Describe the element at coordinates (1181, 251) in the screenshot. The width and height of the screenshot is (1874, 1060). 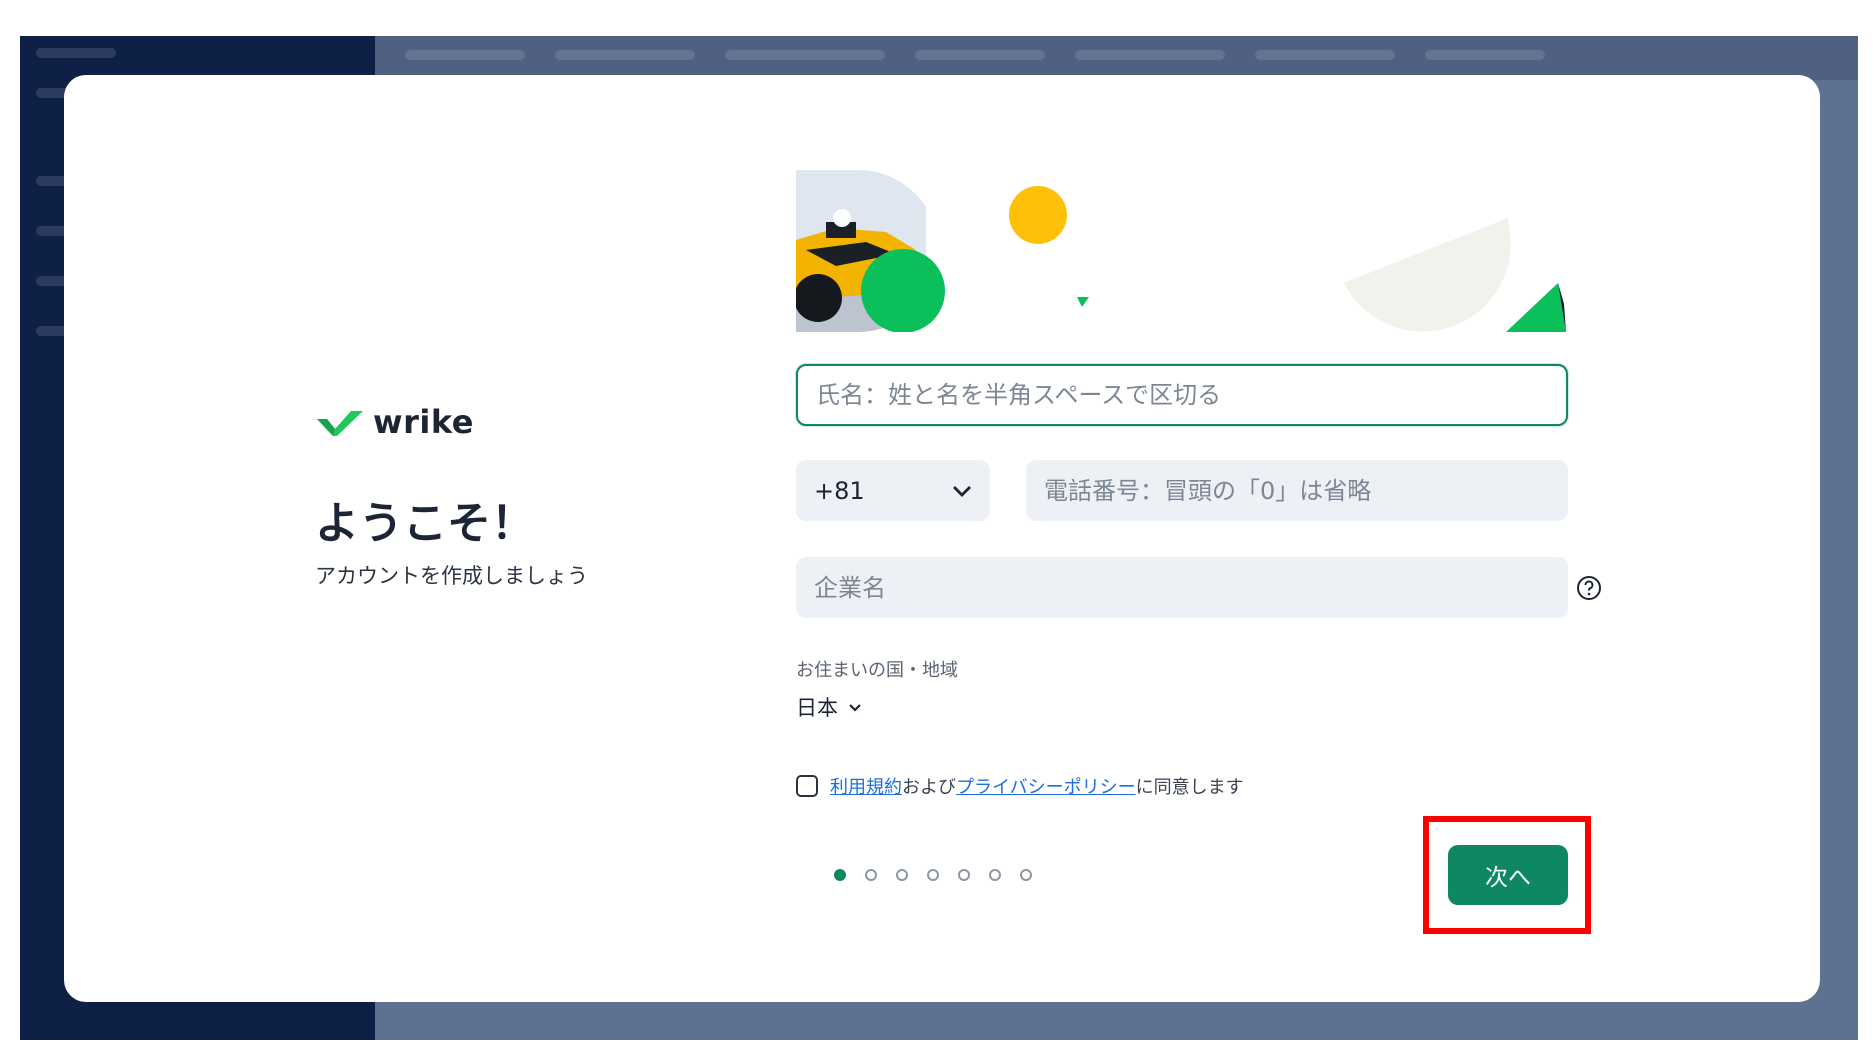
I see `hero-illustration` at that location.